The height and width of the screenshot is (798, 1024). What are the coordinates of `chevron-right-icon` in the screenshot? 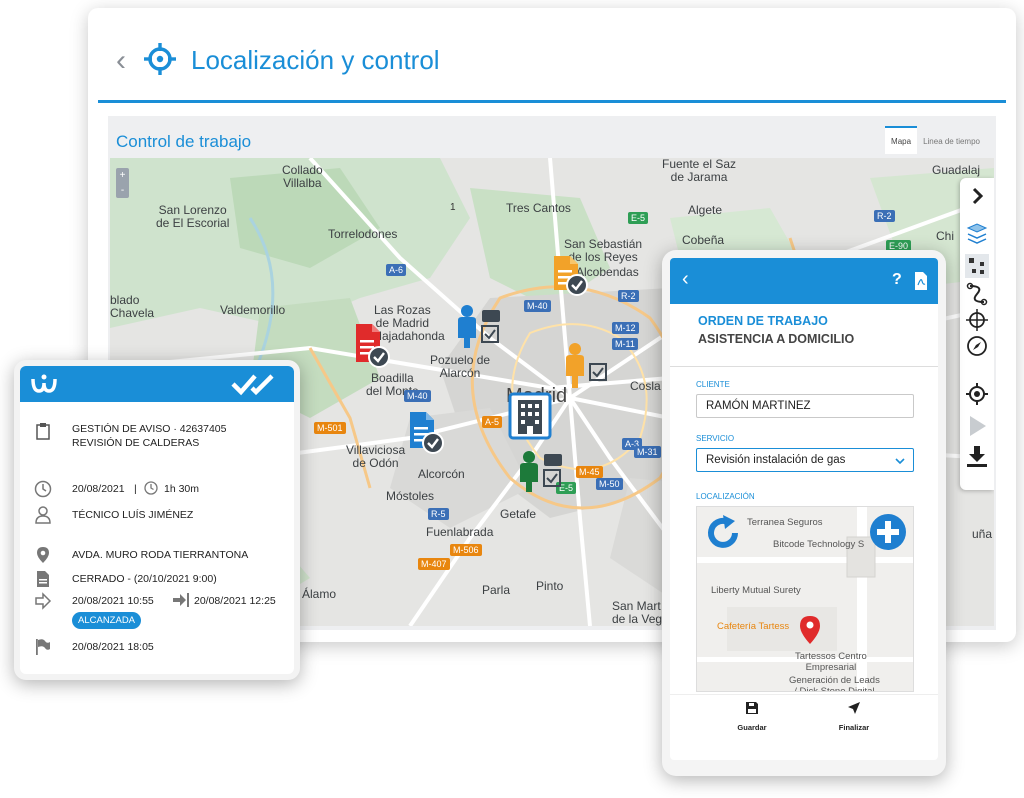 It's located at (977, 196).